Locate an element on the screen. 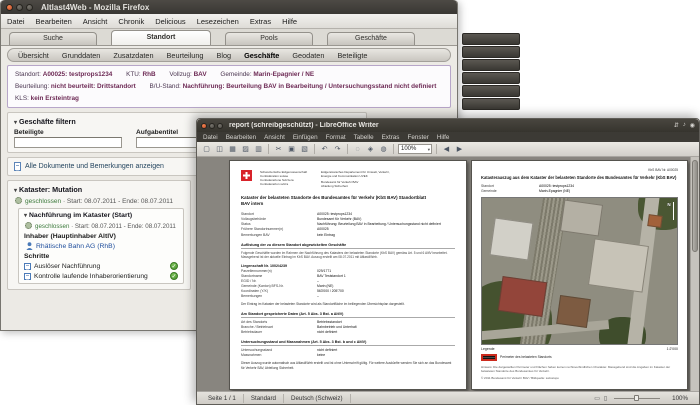  writer-menu-extras: Extras is located at coordinates (391, 137).